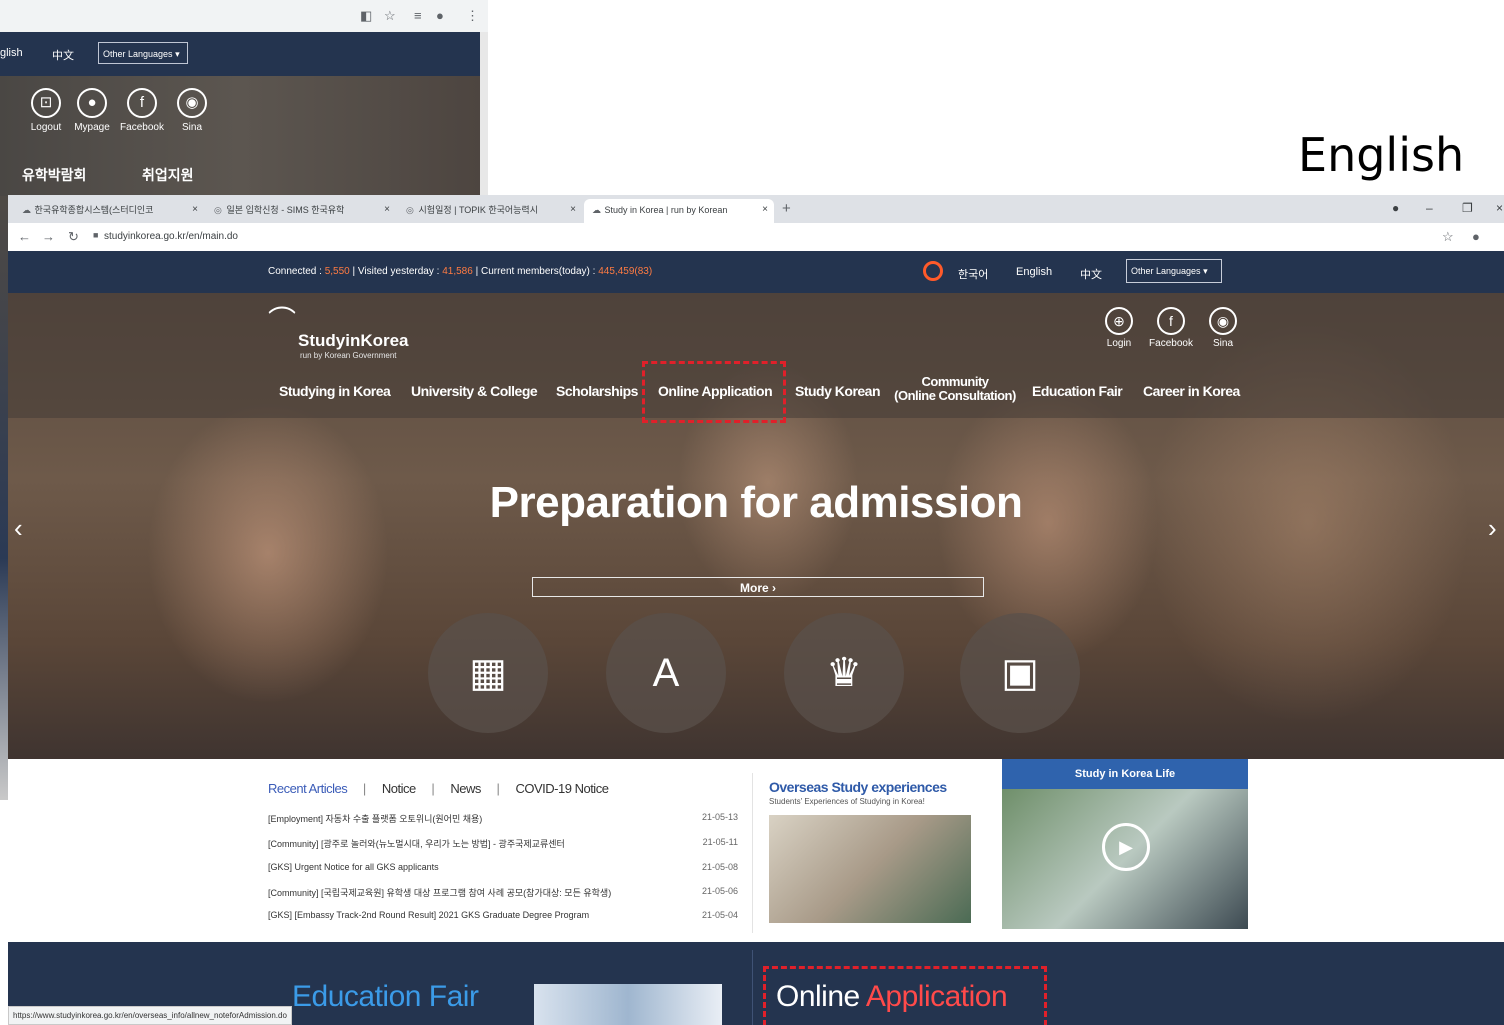  What do you see at coordinates (933, 271) in the screenshot?
I see `search-icon` at bounding box center [933, 271].